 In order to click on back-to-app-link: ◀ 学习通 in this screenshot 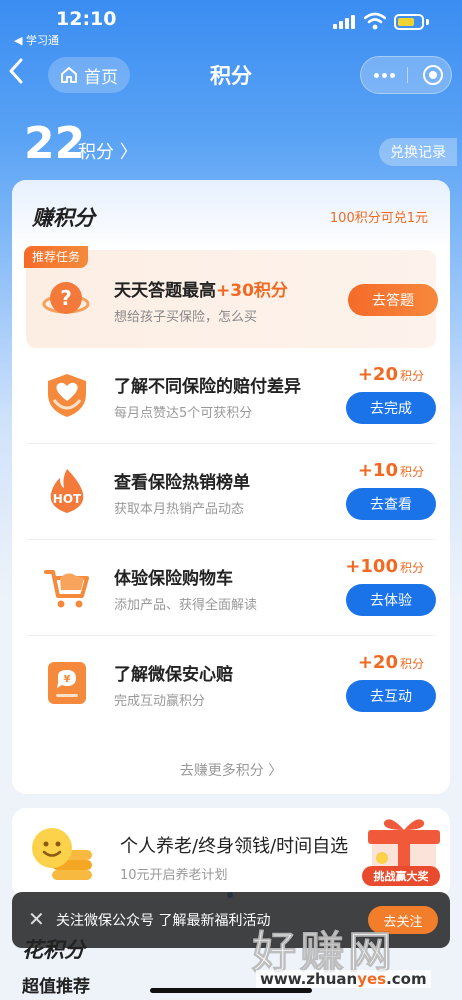, I will do `click(36, 40)`.